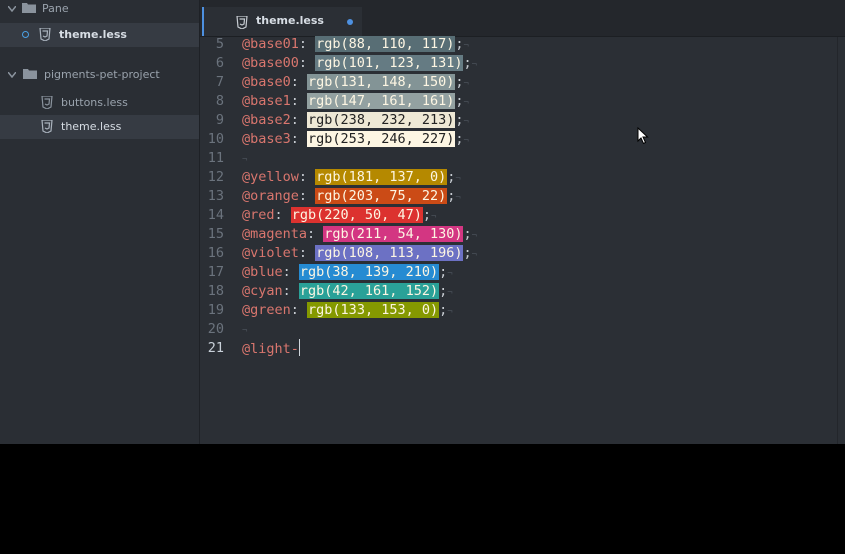  Describe the element at coordinates (389, 63) in the screenshot. I see `color-swatch: rgb(101, 123, 131)` at that location.